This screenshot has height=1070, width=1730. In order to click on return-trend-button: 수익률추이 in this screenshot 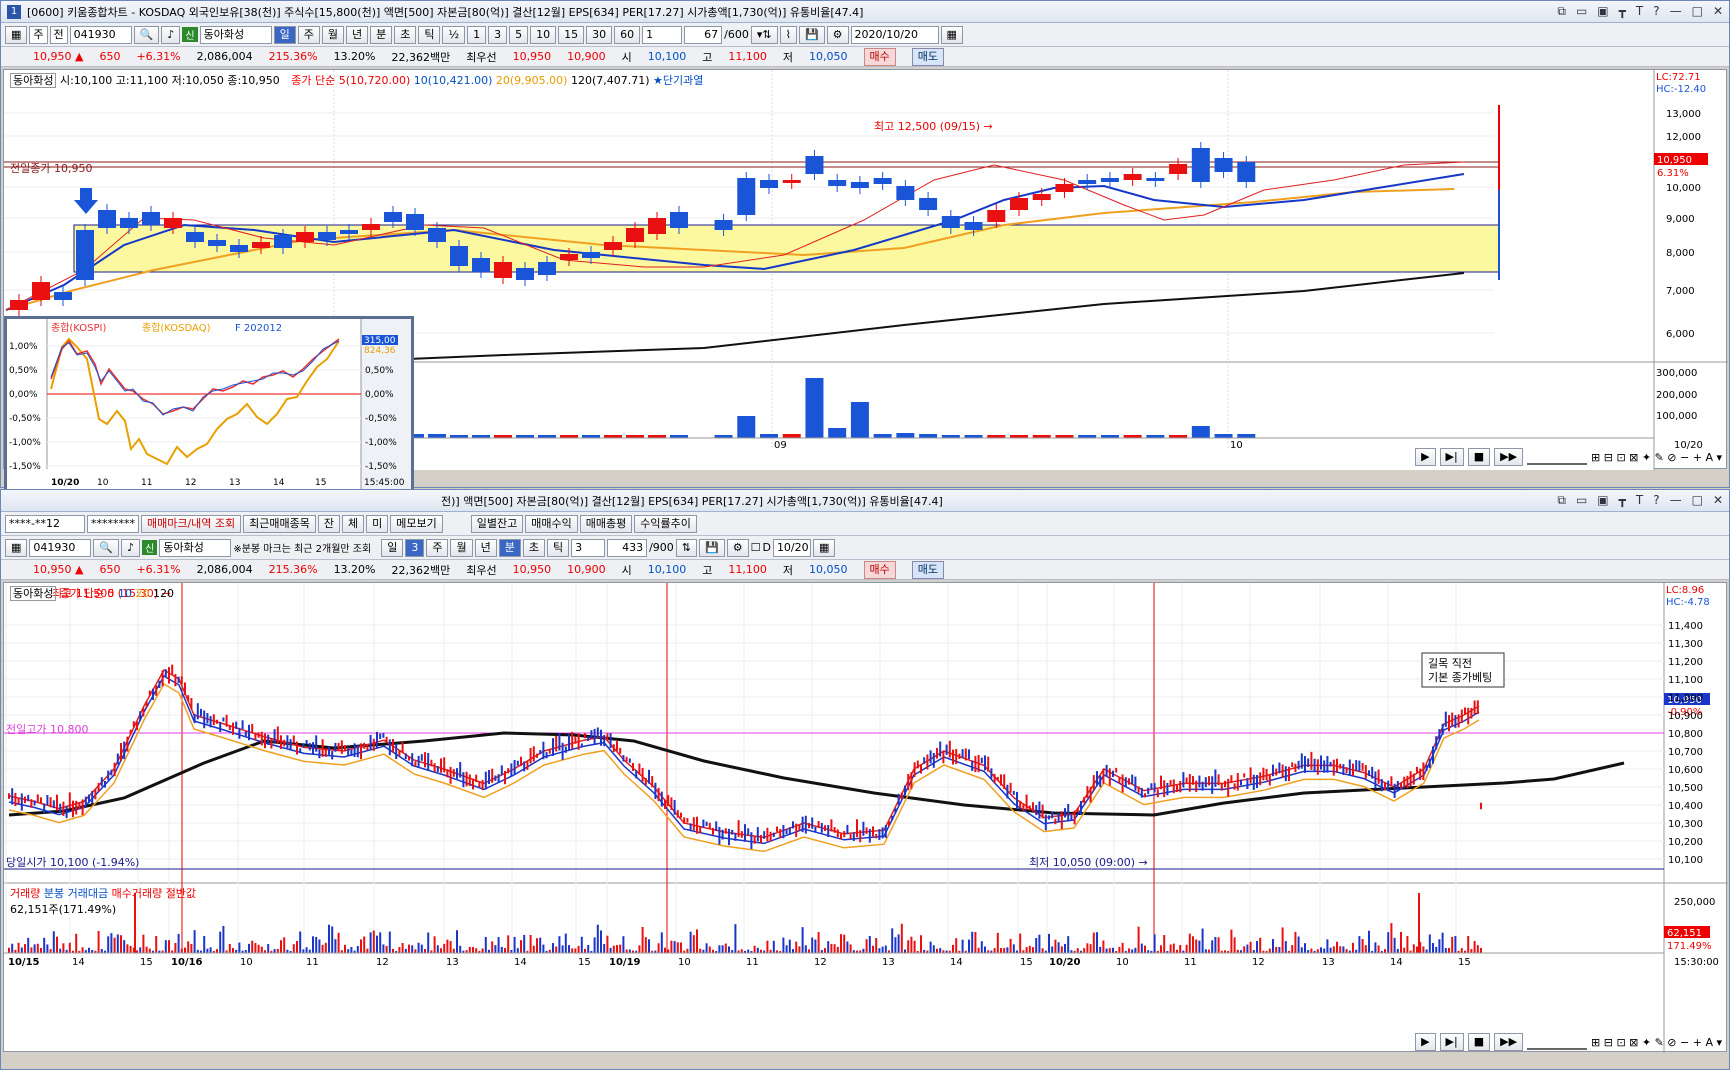, I will do `click(665, 523)`.